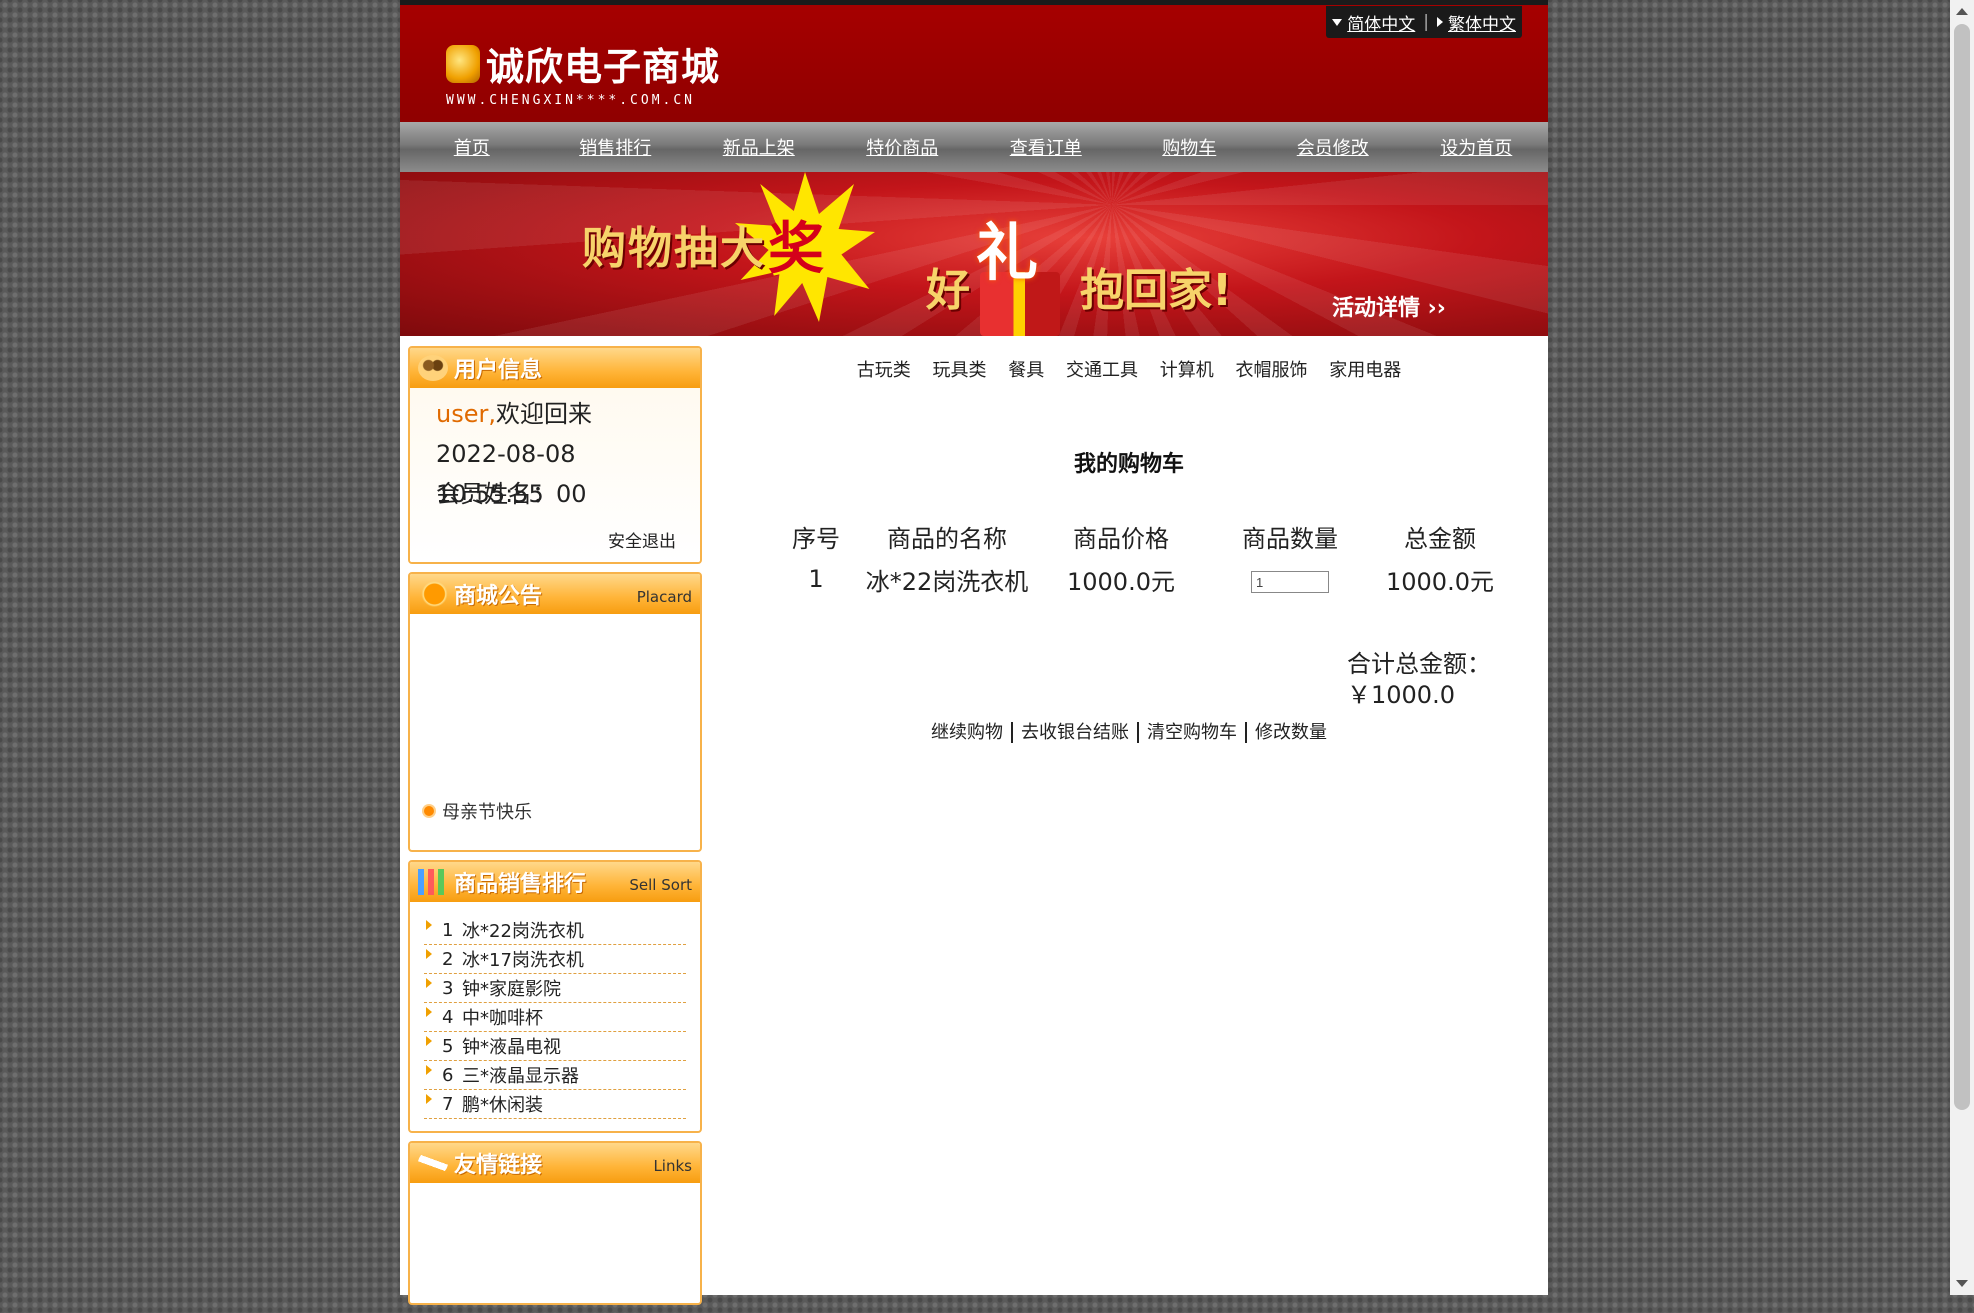  Describe the element at coordinates (1389, 306) in the screenshot. I see `banner-detail-link: 活动详情 ››` at that location.